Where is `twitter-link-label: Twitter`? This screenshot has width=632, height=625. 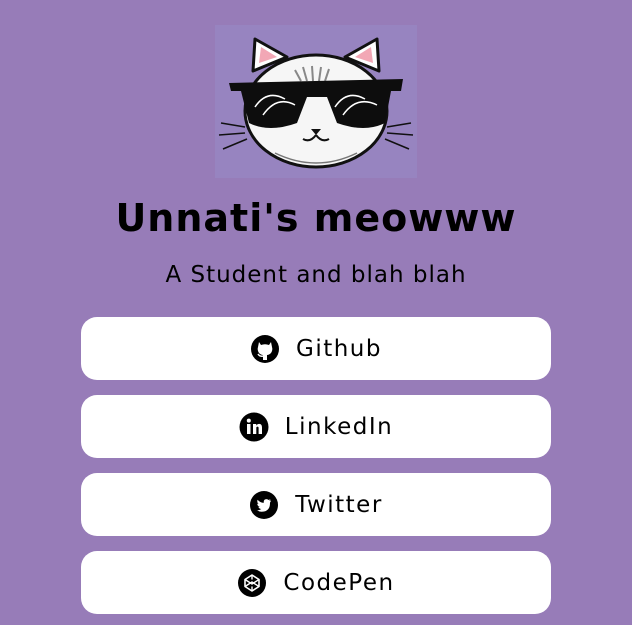
twitter-link-label: Twitter is located at coordinates (339, 504).